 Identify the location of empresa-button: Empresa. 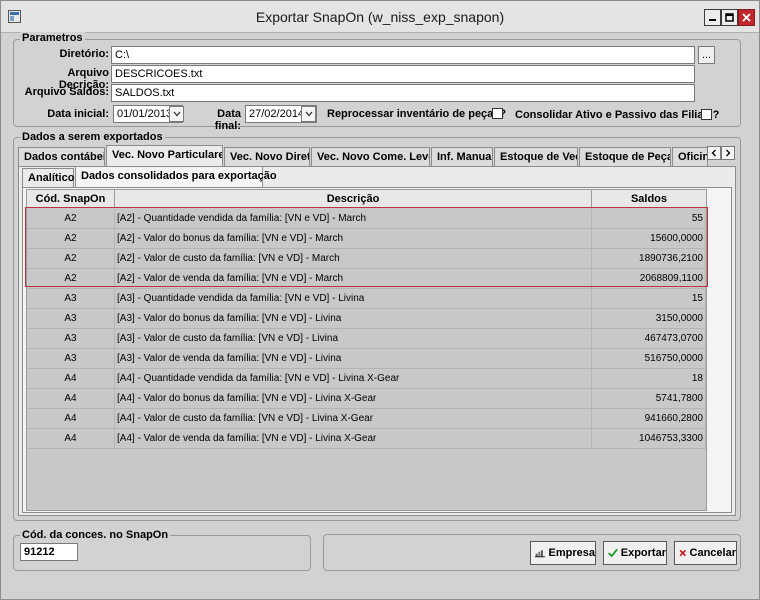
(563, 553).